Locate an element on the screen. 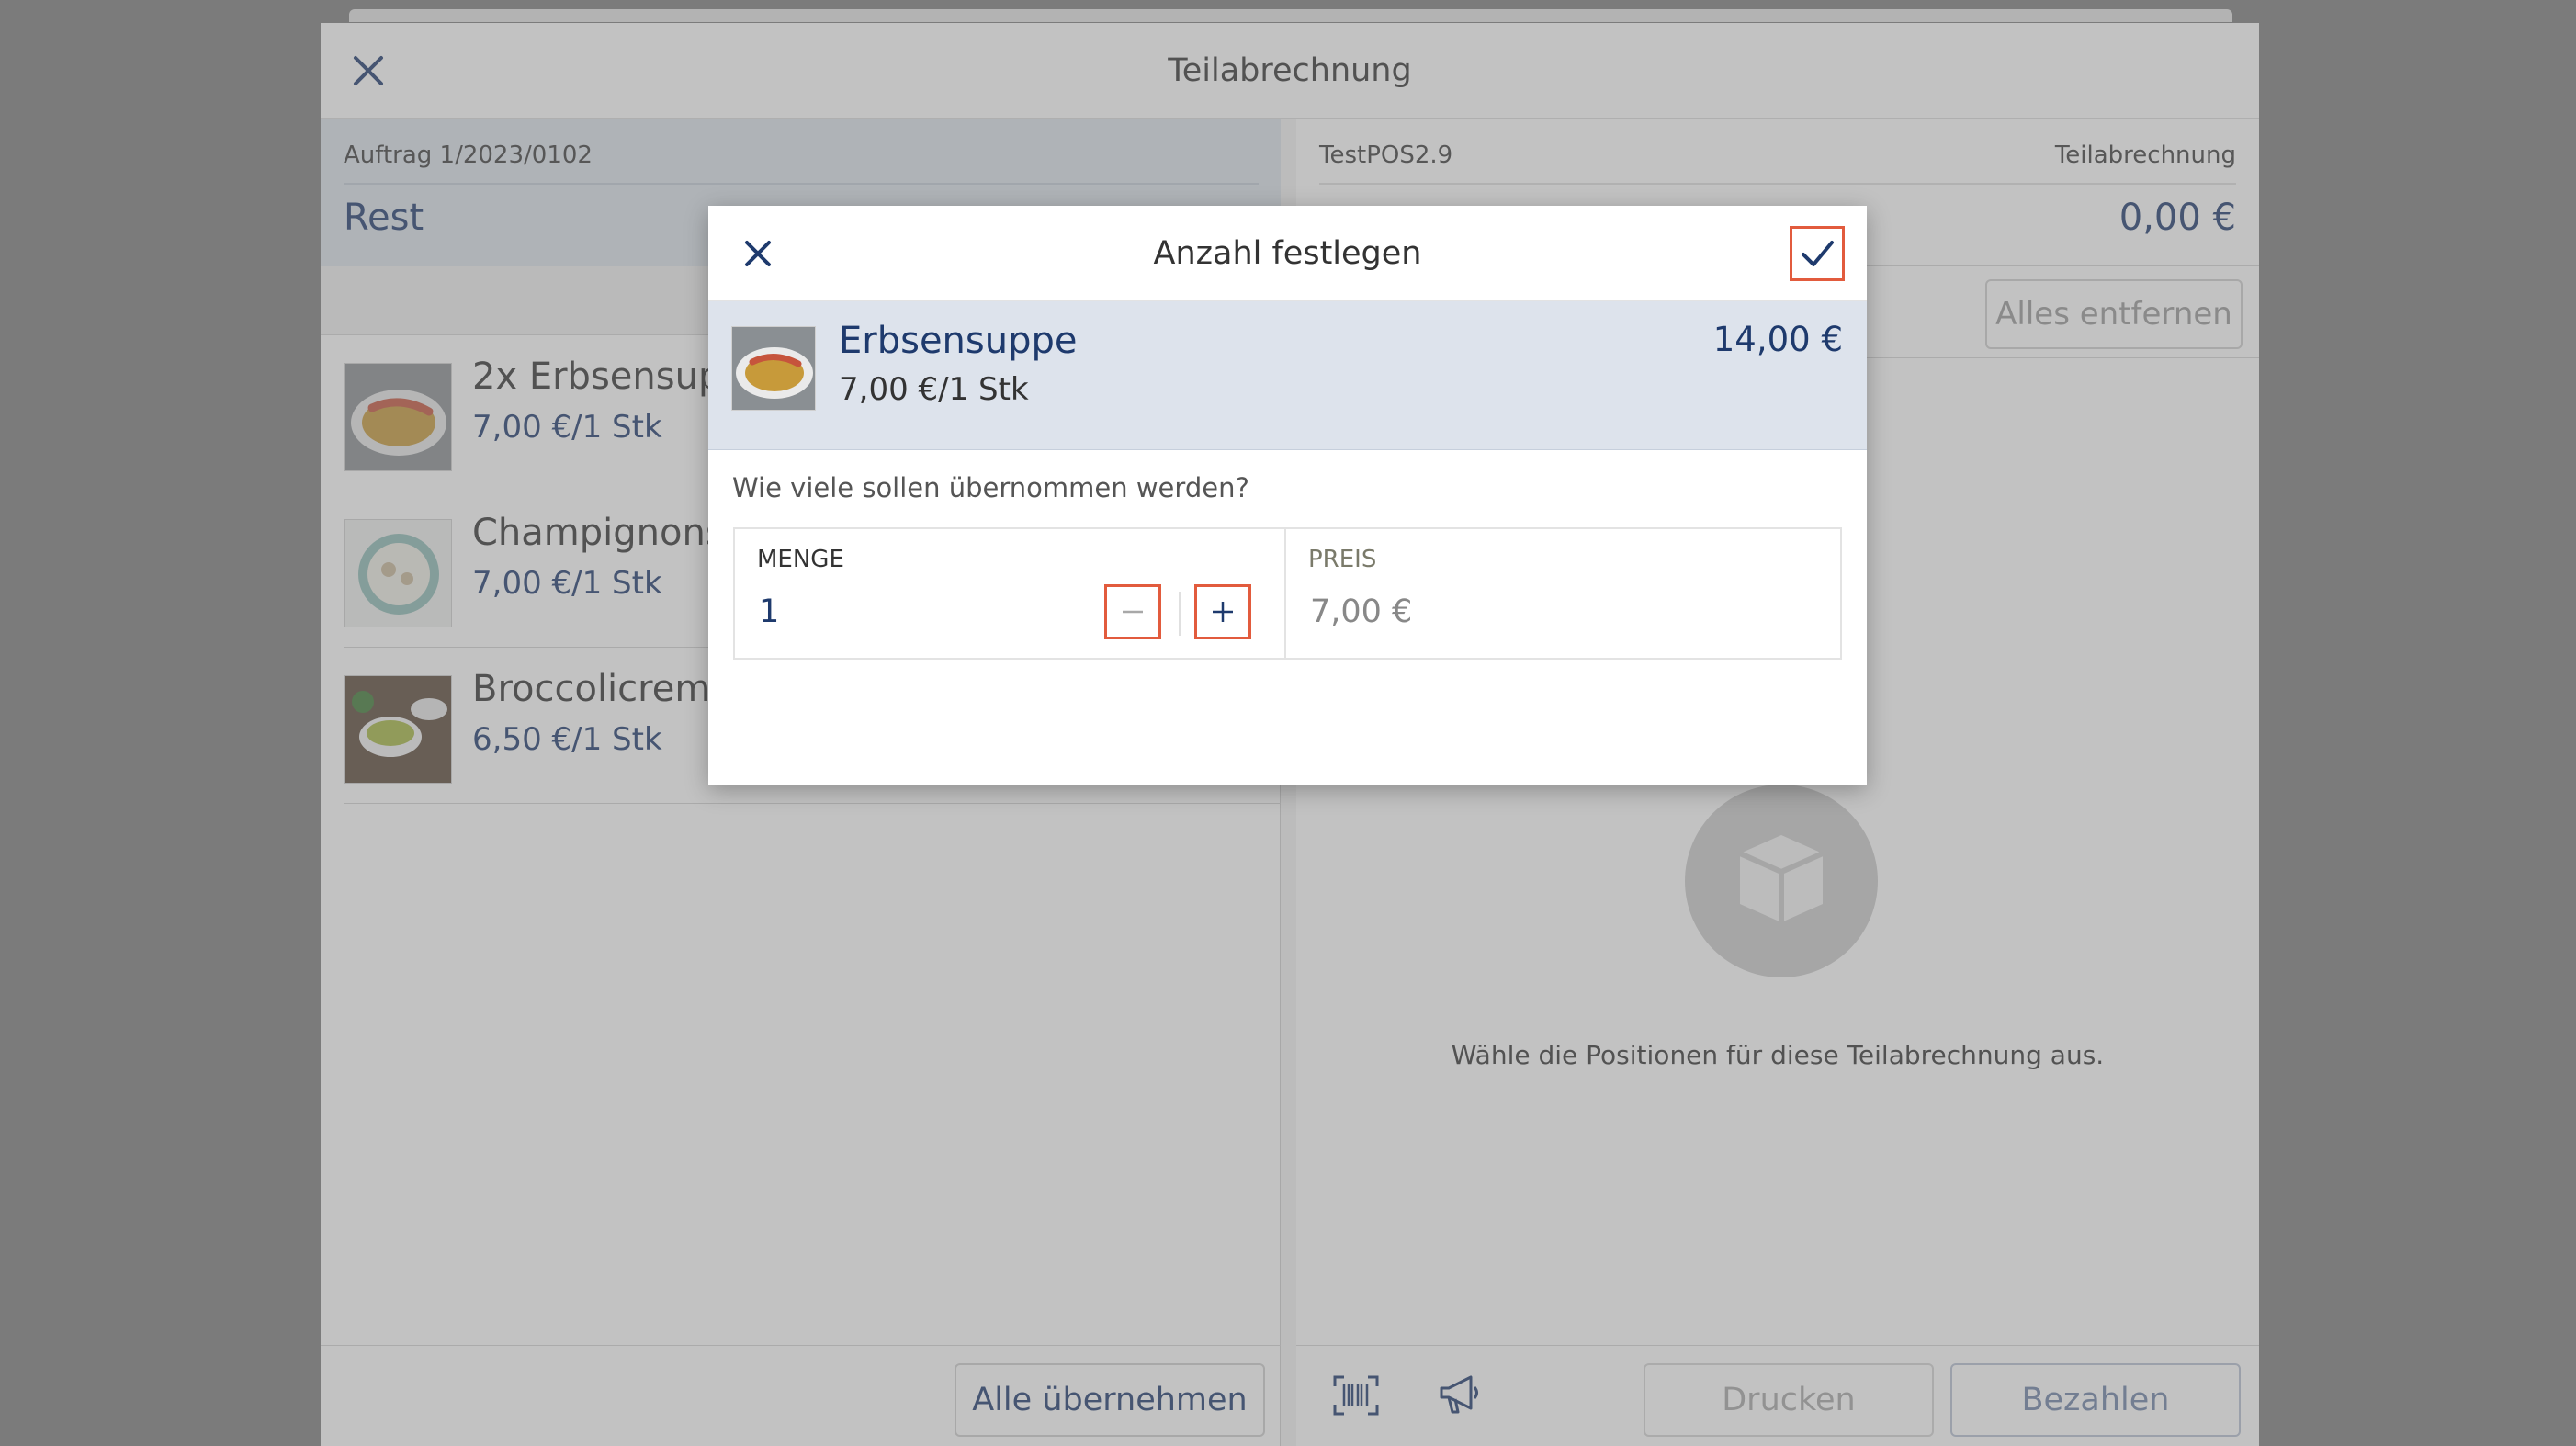 This screenshot has width=2576, height=1446. plus-icon is located at coordinates (1223, 612).